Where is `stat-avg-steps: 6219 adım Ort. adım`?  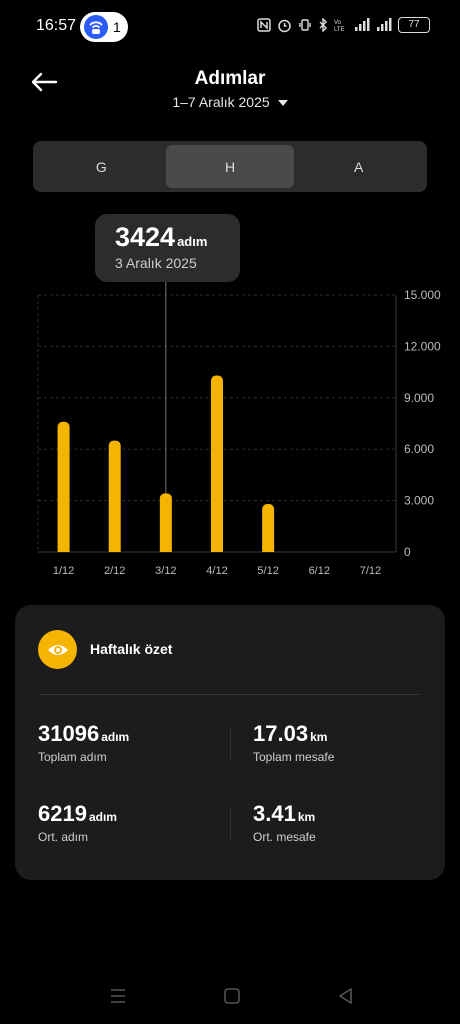
stat-avg-steps: 6219 adım Ort. adım is located at coordinates (77, 822).